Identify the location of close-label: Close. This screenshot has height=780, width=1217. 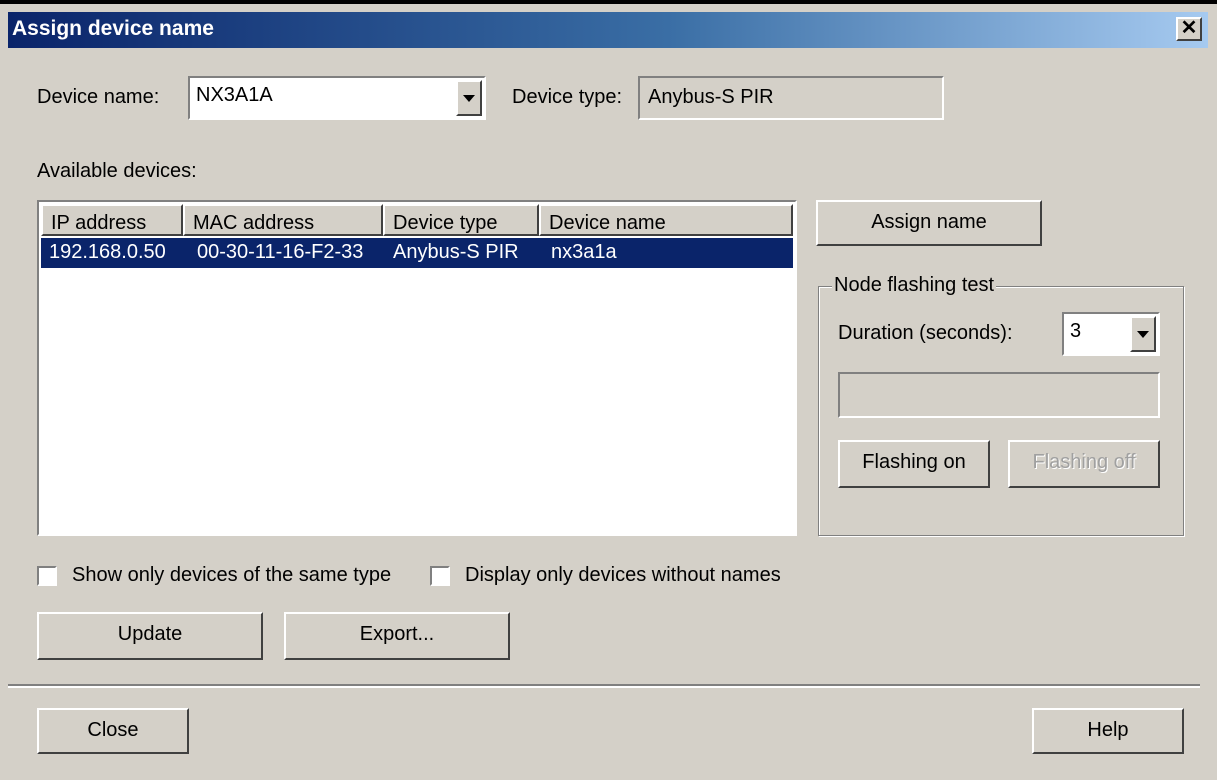
(113, 730).